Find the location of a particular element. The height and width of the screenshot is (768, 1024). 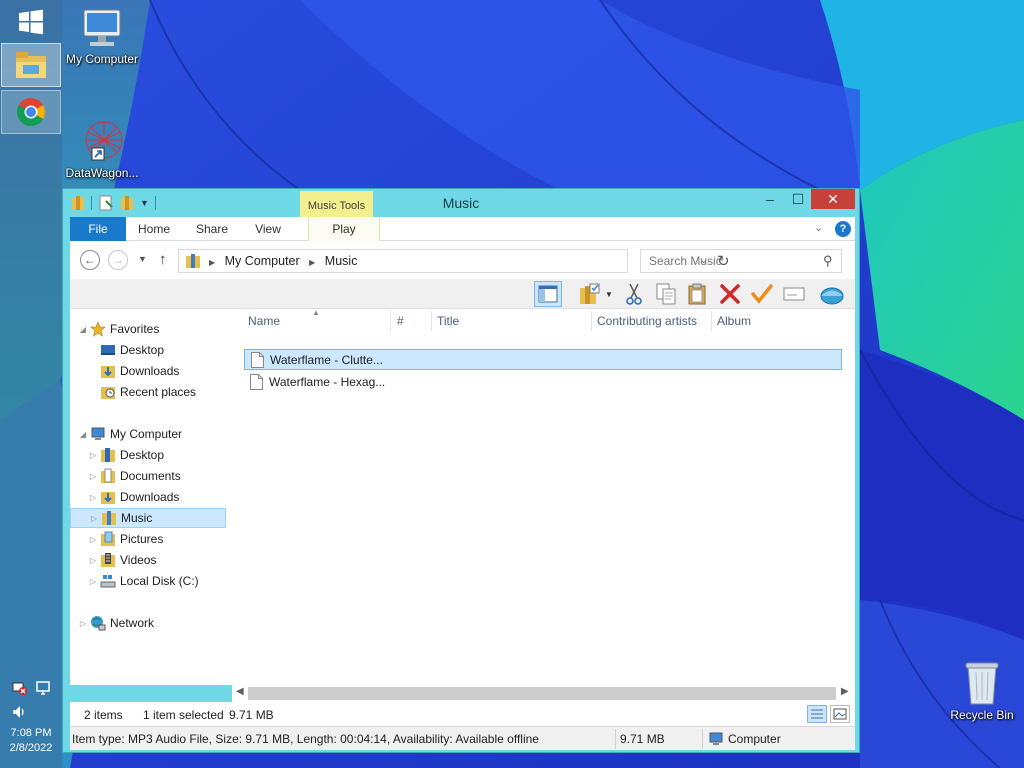

search-input is located at coordinates (726, 261).